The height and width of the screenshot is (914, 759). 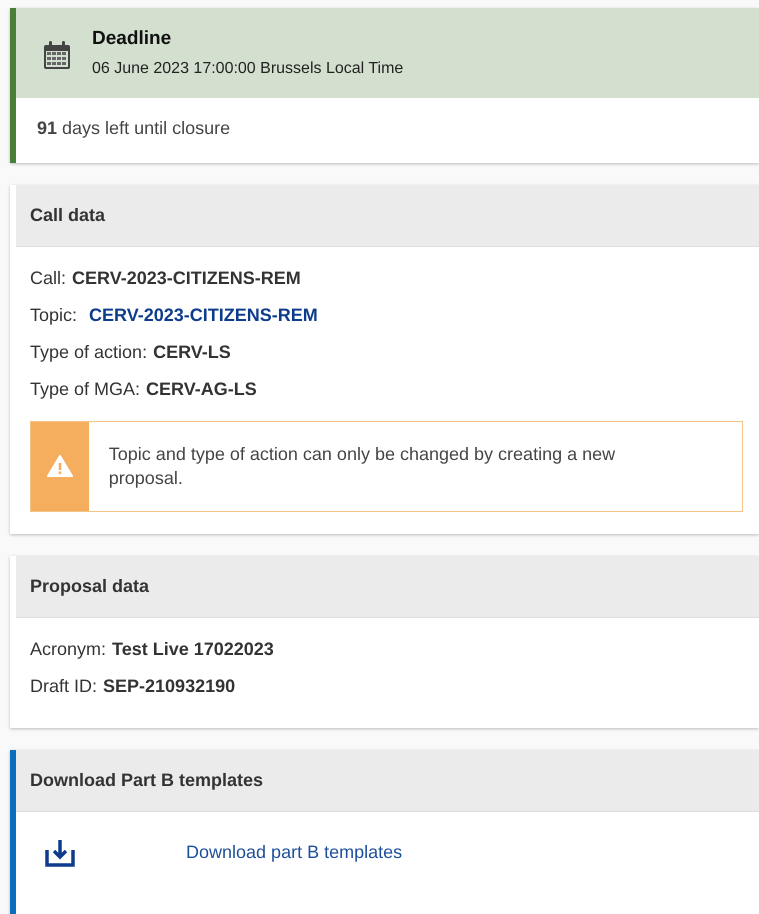 I want to click on field-value: SEP-210932190, so click(x=169, y=686).